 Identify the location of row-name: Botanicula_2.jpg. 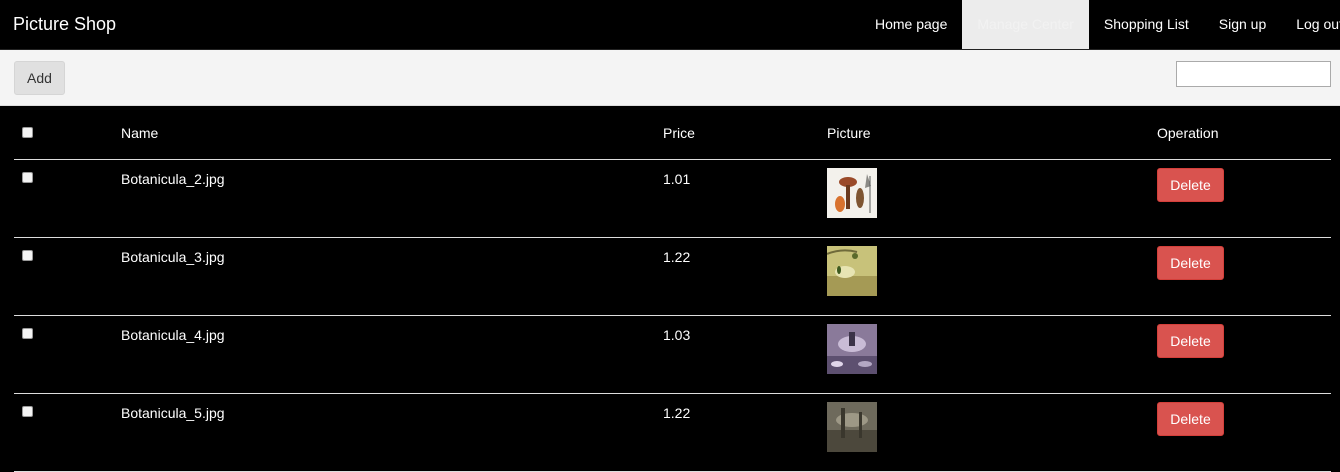
(392, 198).